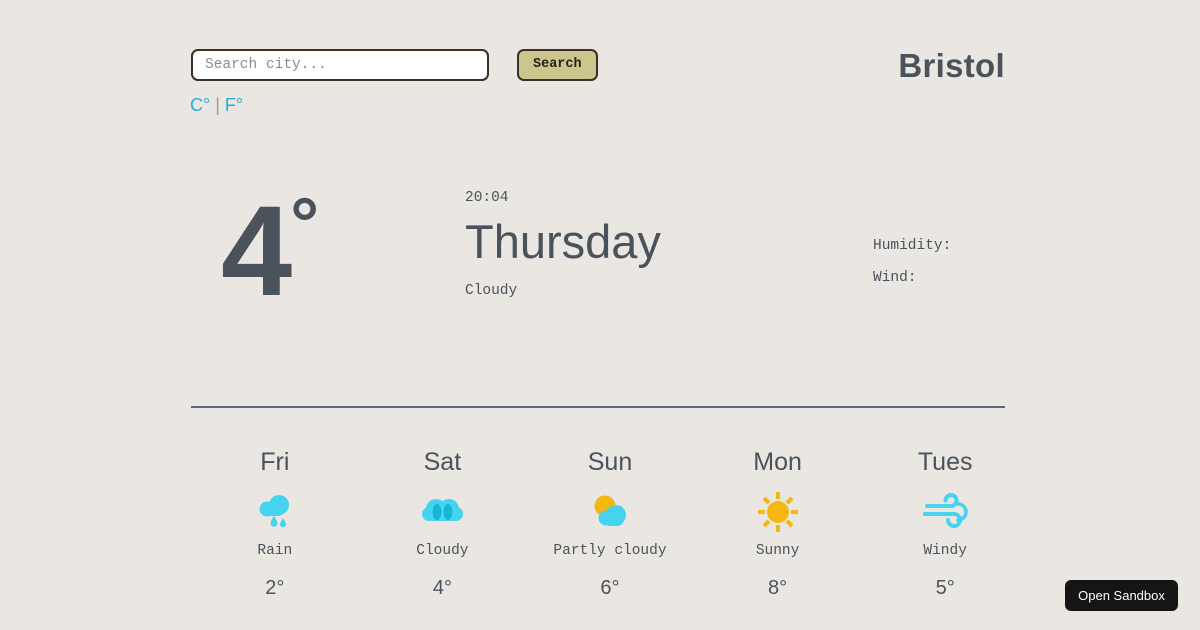 The height and width of the screenshot is (630, 1200). What do you see at coordinates (610, 512) in the screenshot?
I see `partly-cloudy-icon` at bounding box center [610, 512].